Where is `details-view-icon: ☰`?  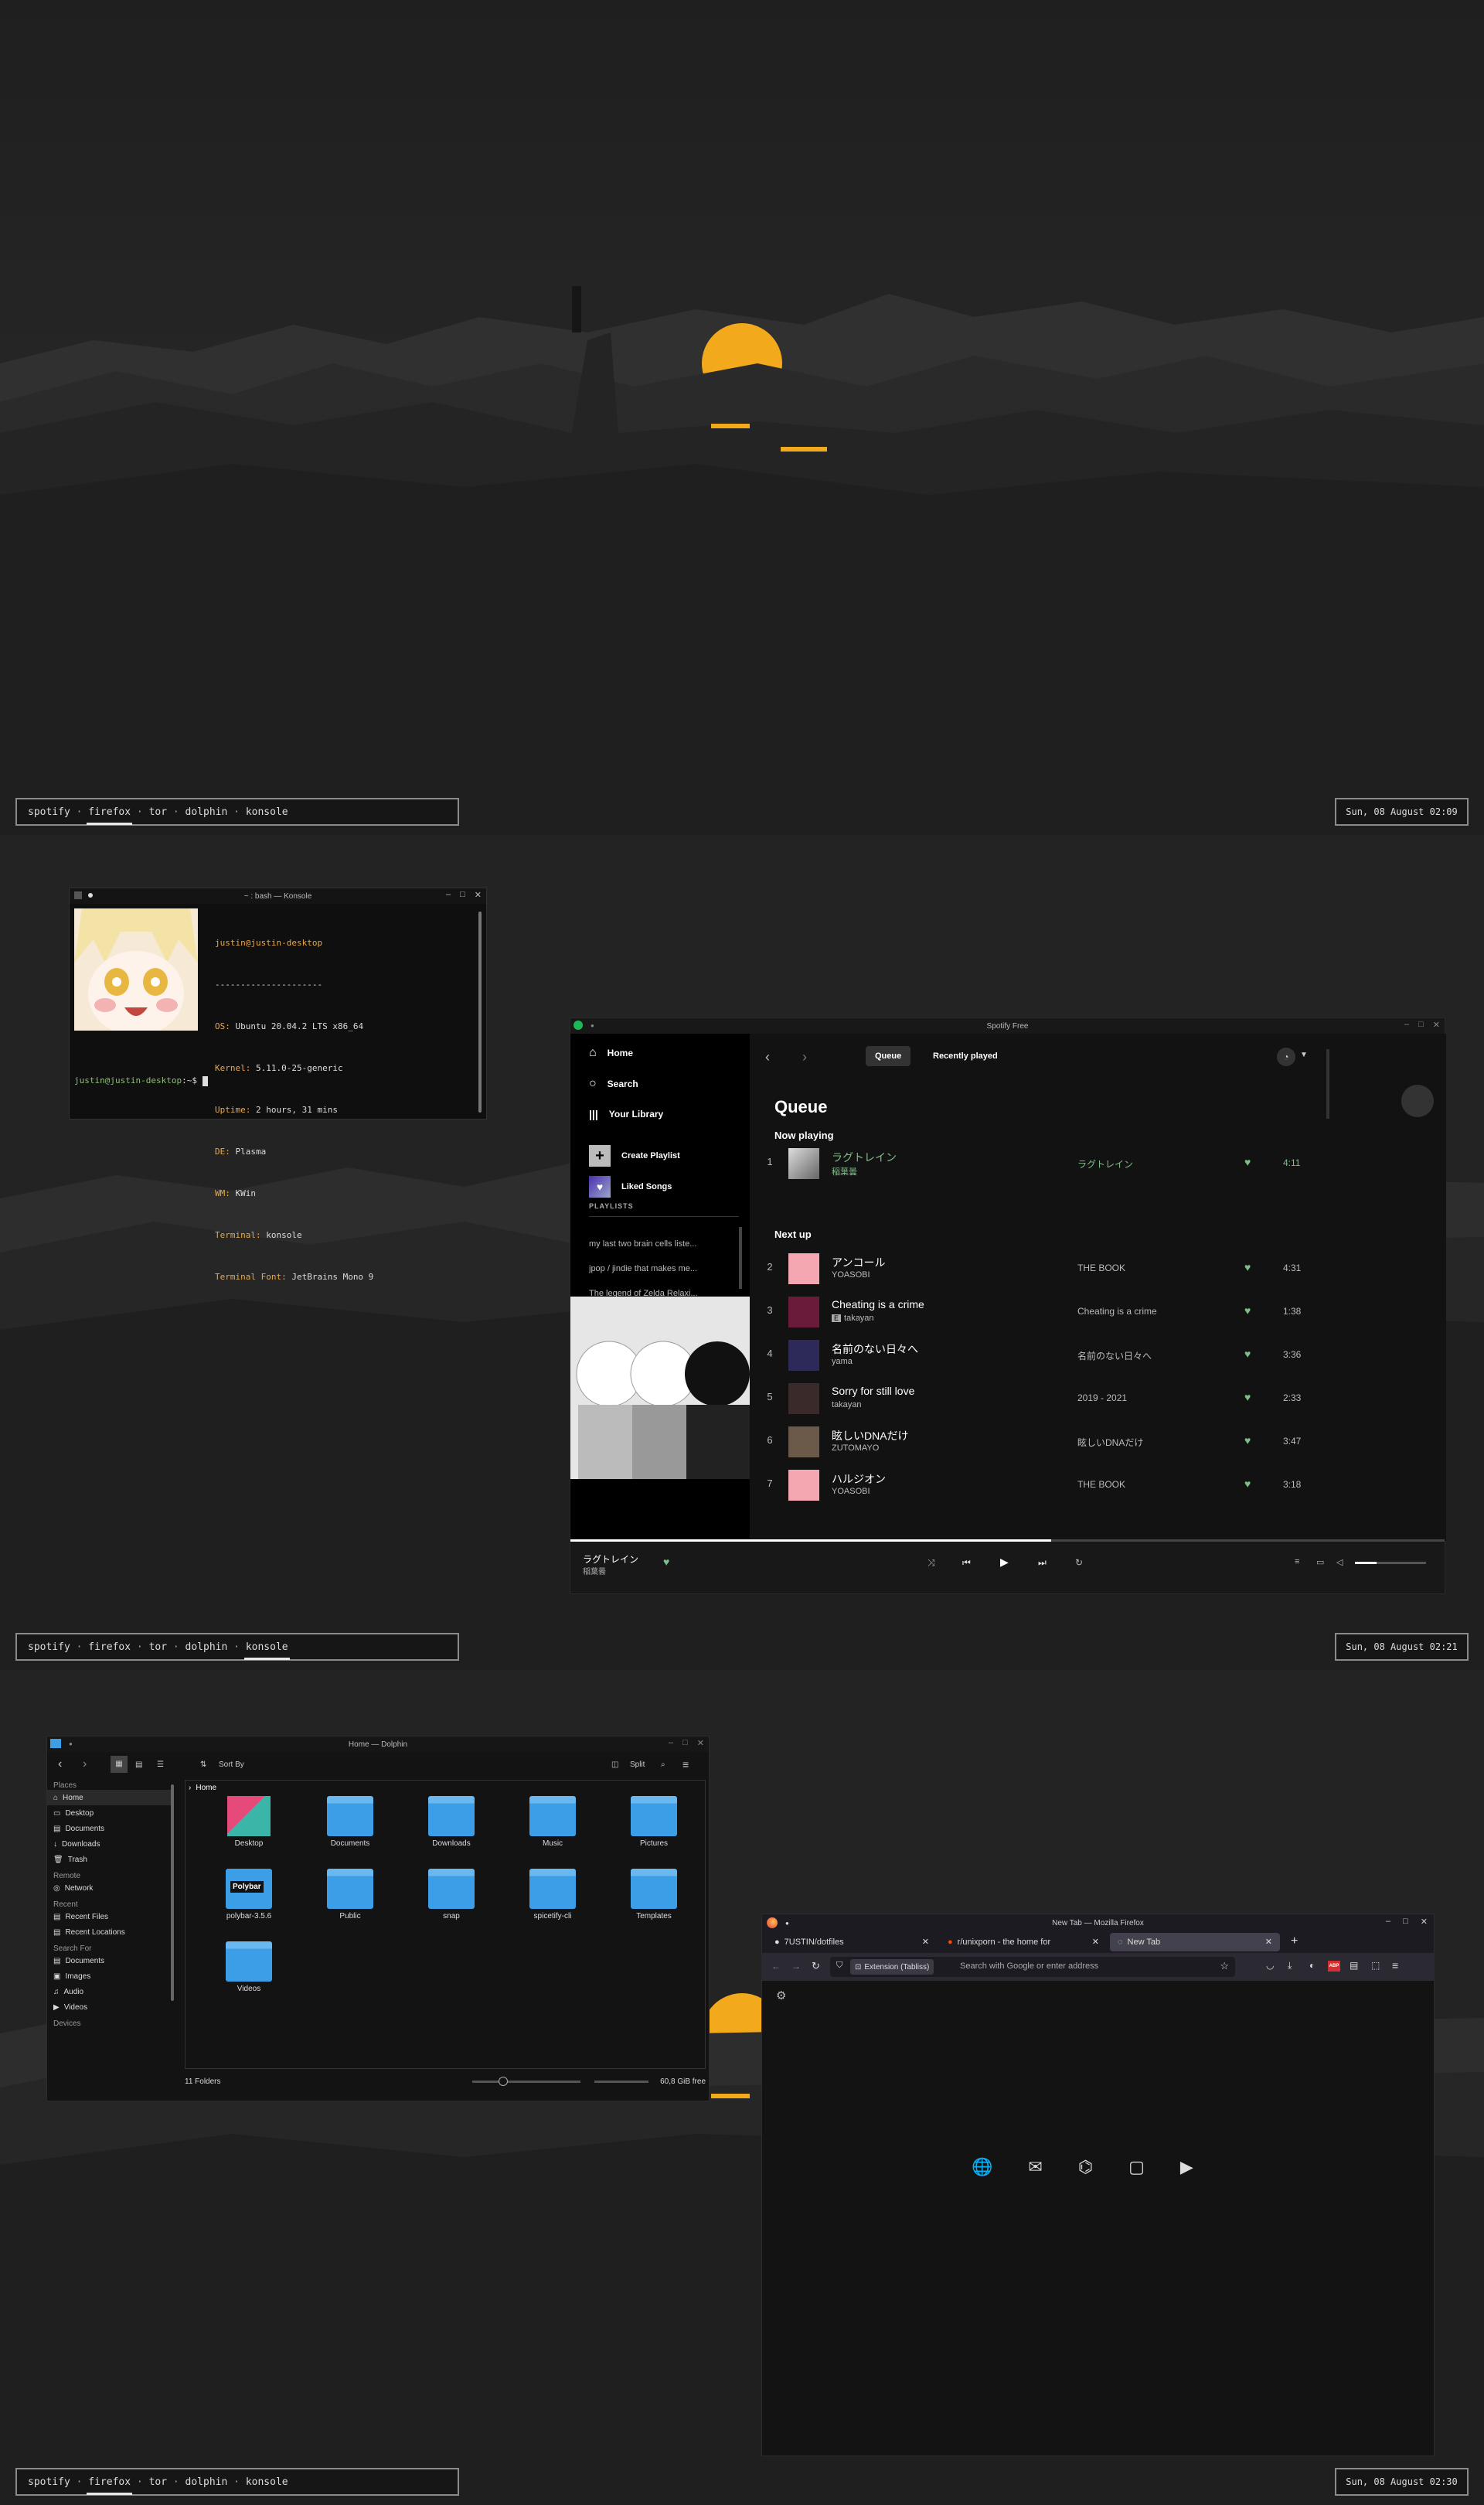 details-view-icon: ☰ is located at coordinates (160, 1764).